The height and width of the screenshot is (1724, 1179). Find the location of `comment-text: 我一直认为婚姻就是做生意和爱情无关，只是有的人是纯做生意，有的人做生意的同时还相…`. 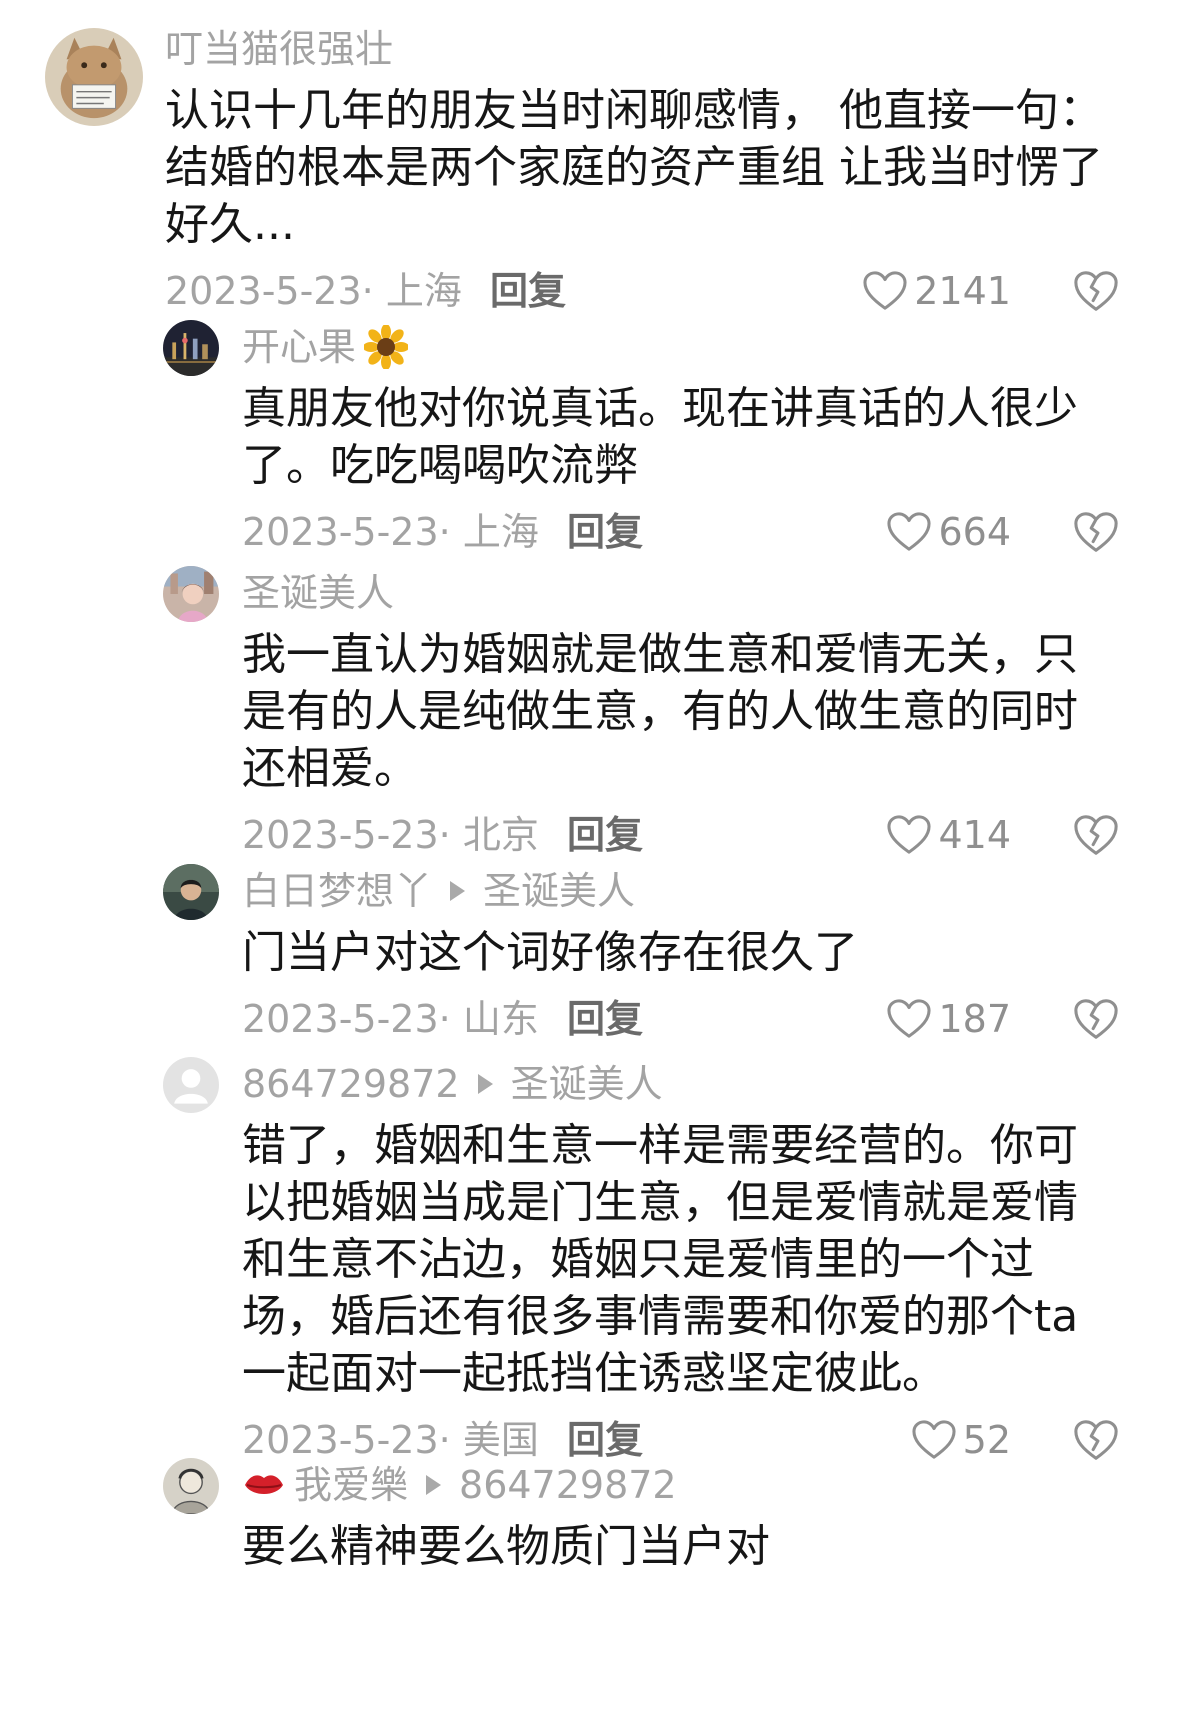

comment-text: 我一直认为婚姻就是做生意和爱情无关，只是有的人是纯做生意，有的人做生意的同时还相… is located at coordinates (660, 711).